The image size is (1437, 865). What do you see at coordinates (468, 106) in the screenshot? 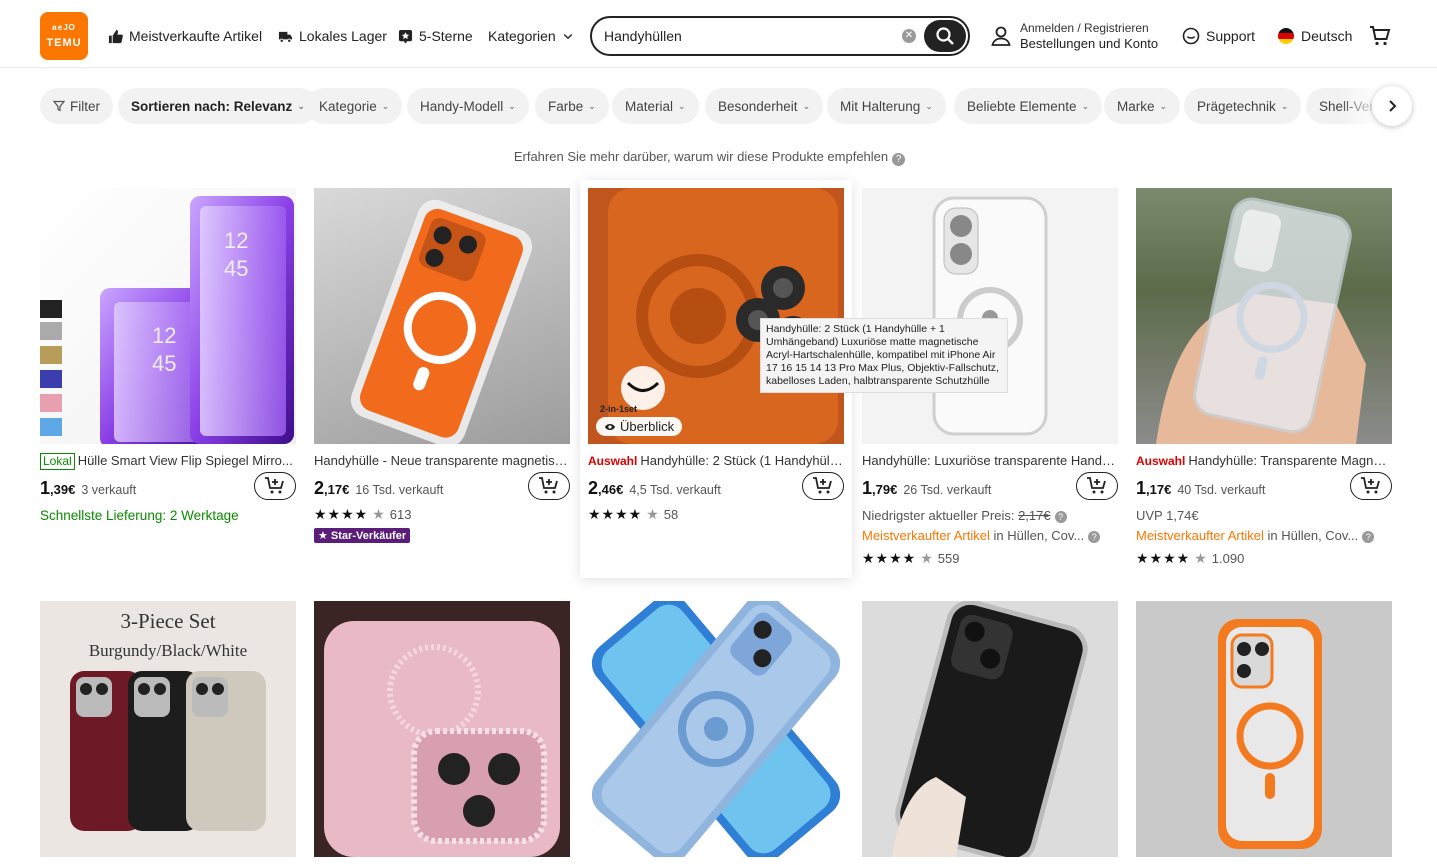
I see `phone-model-chip: Handy-Modell ⌄` at bounding box center [468, 106].